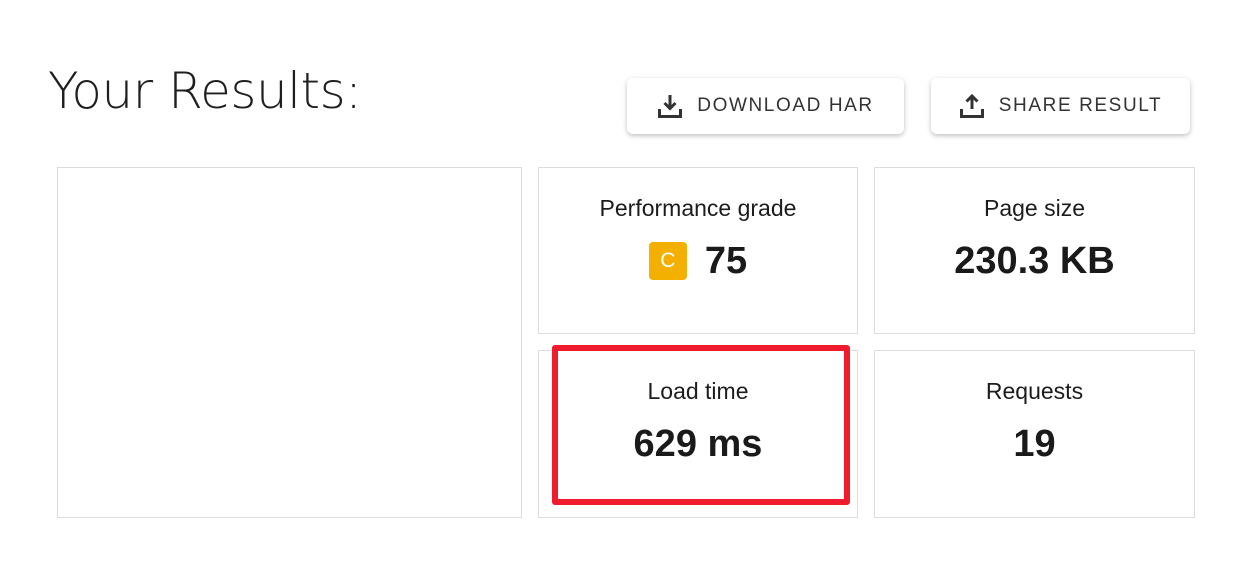 The height and width of the screenshot is (568, 1242). Describe the element at coordinates (667, 261) in the screenshot. I see `grade-badge: C` at that location.